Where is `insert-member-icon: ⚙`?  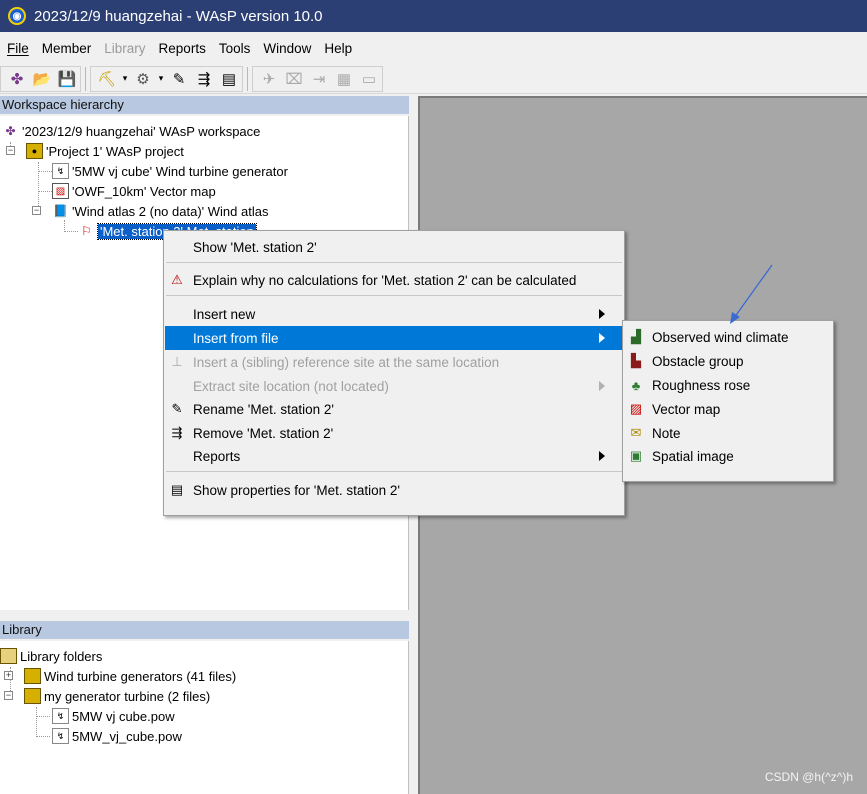
insert-member-icon: ⚙ is located at coordinates (143, 79).